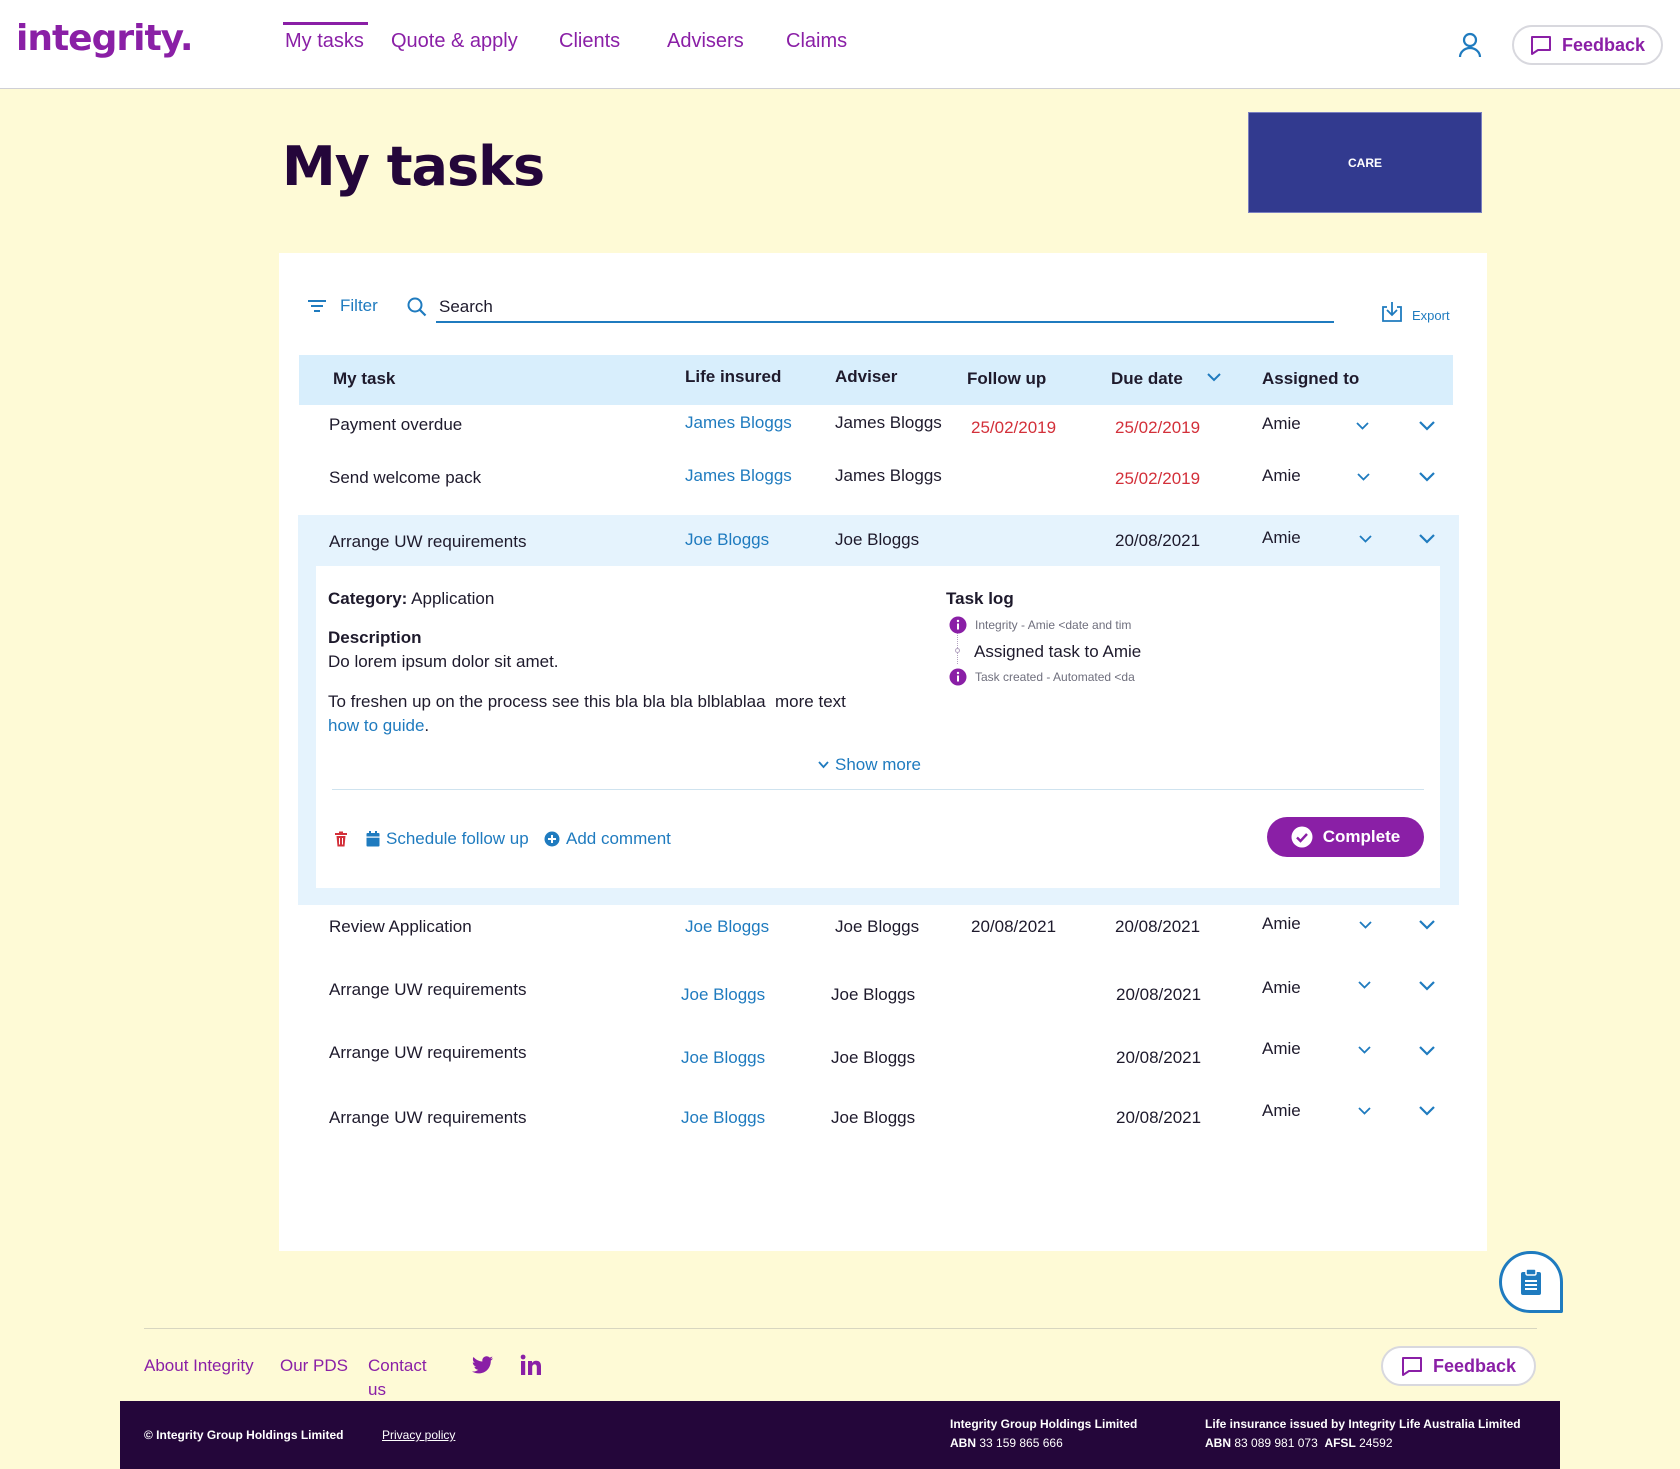  Describe the element at coordinates (738, 476) in the screenshot. I see `row-2-life-insured-link: James Bloggs` at that location.